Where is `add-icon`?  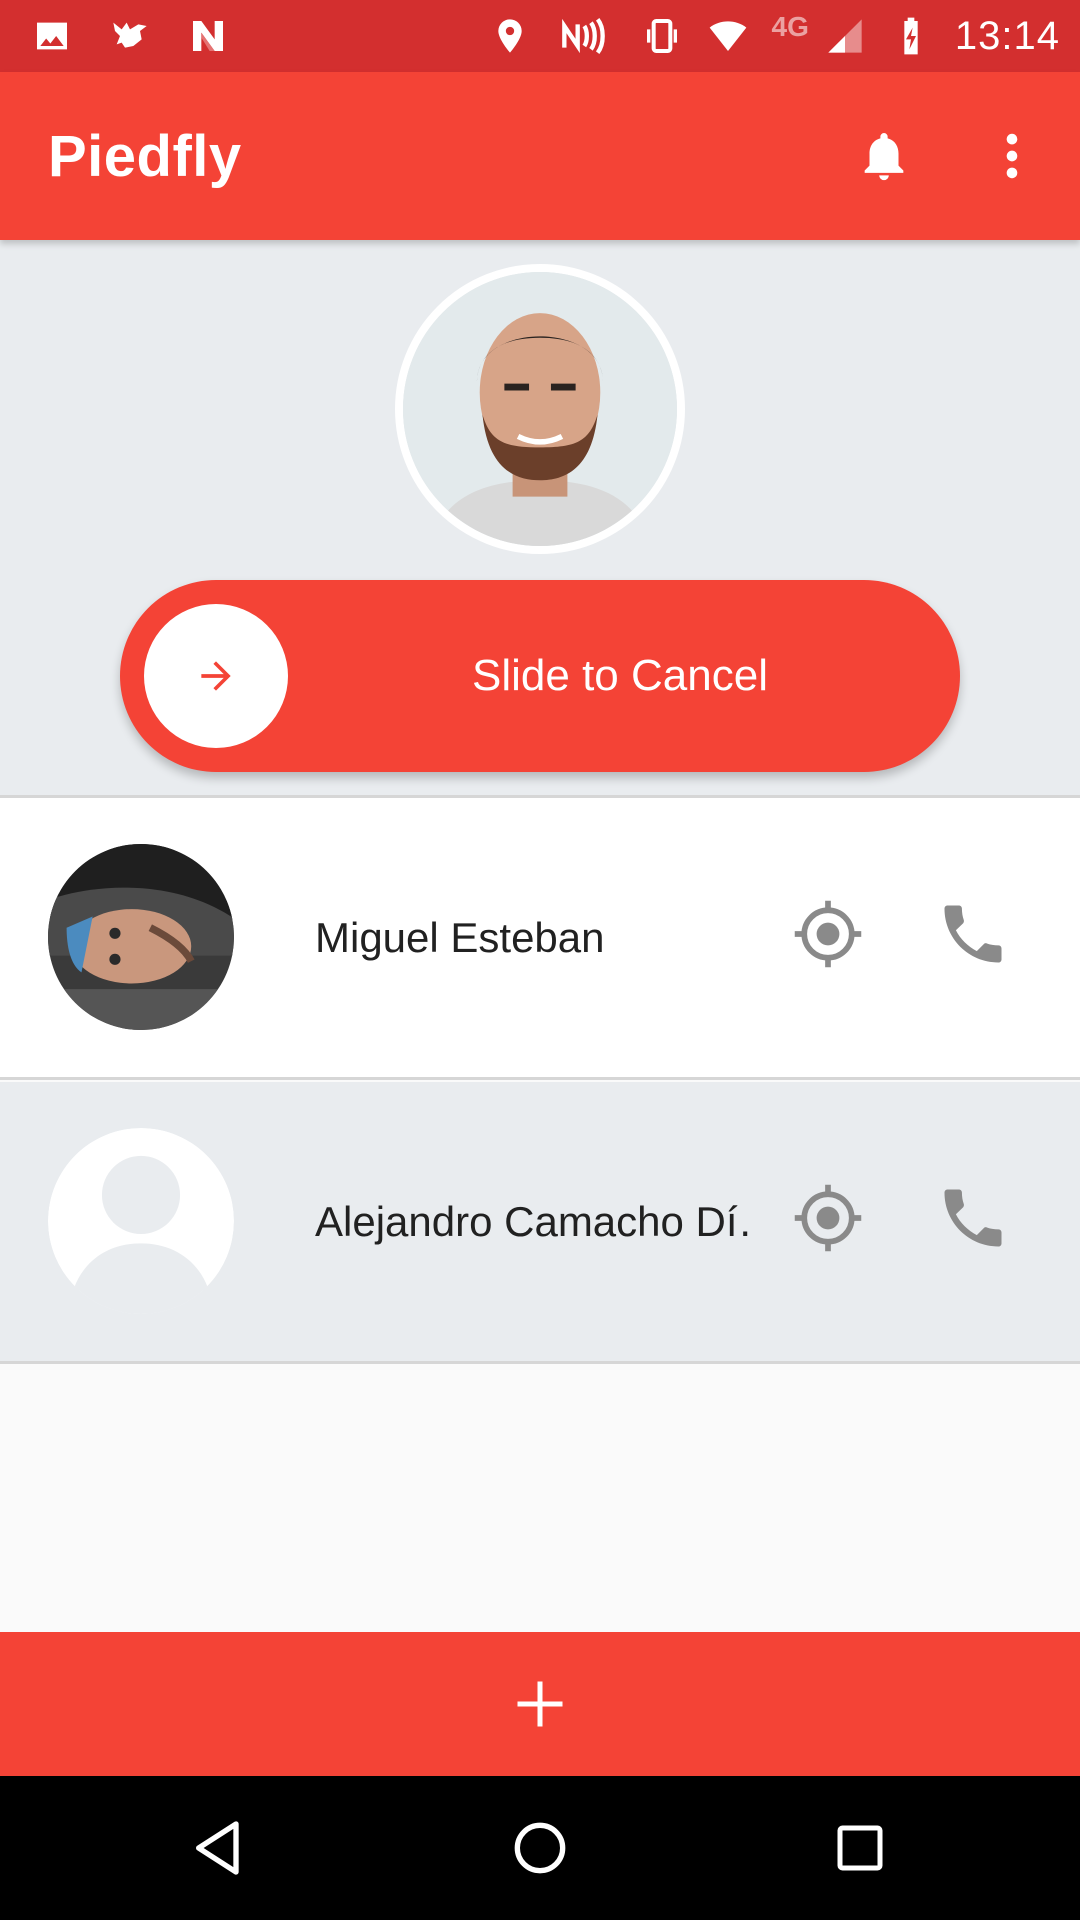 add-icon is located at coordinates (540, 1704).